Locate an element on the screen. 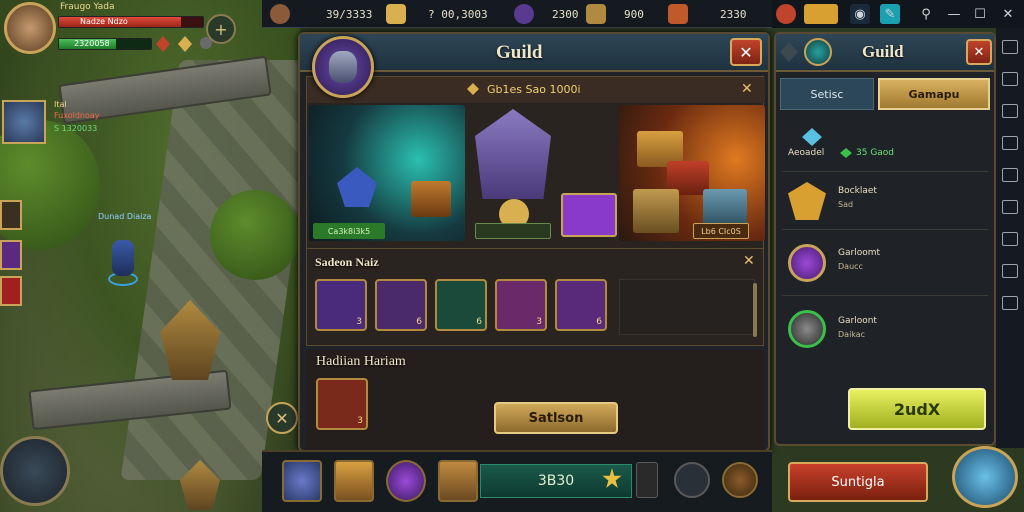  minimize-button: — is located at coordinates (954, 14).